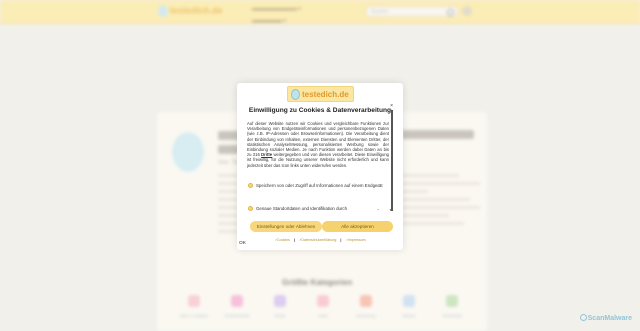 Image resolution: width=640 pixels, height=331 pixels. What do you see at coordinates (320, 94) in the screenshot?
I see `dialog-logo: testedich.de` at bounding box center [320, 94].